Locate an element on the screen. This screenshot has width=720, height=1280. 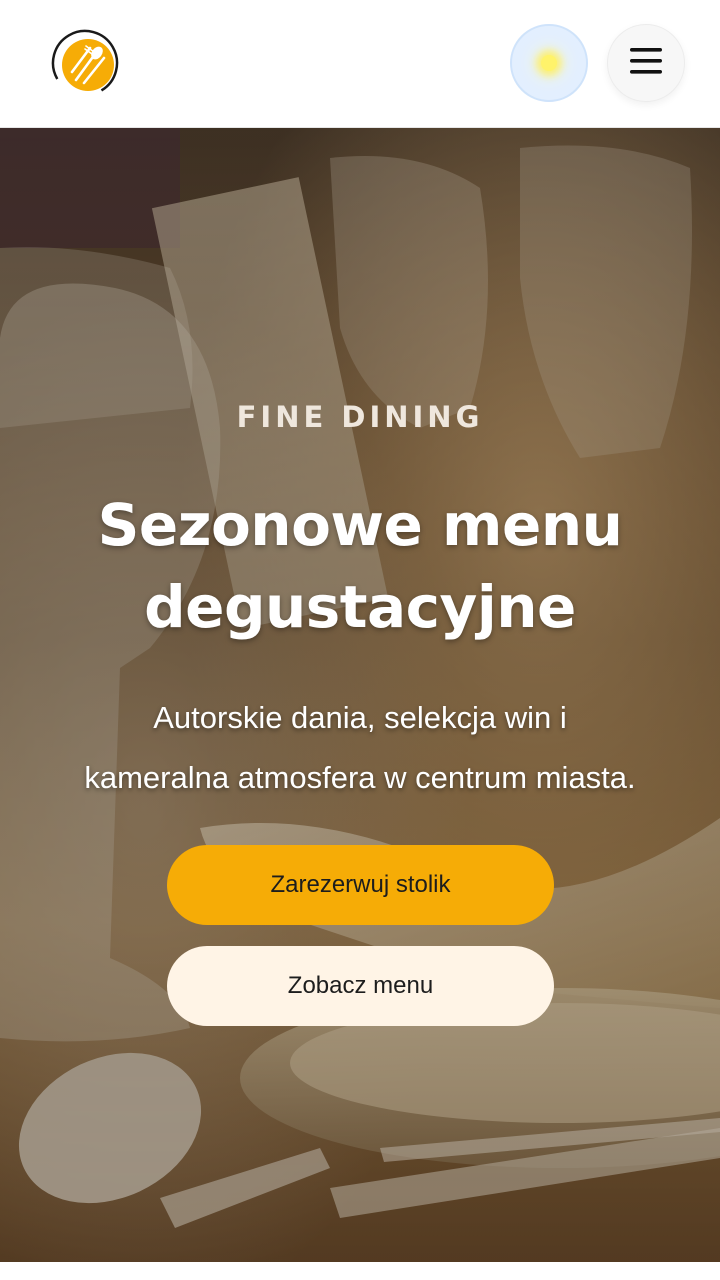
view-menu-button: Zobacz menu is located at coordinates (360, 986).